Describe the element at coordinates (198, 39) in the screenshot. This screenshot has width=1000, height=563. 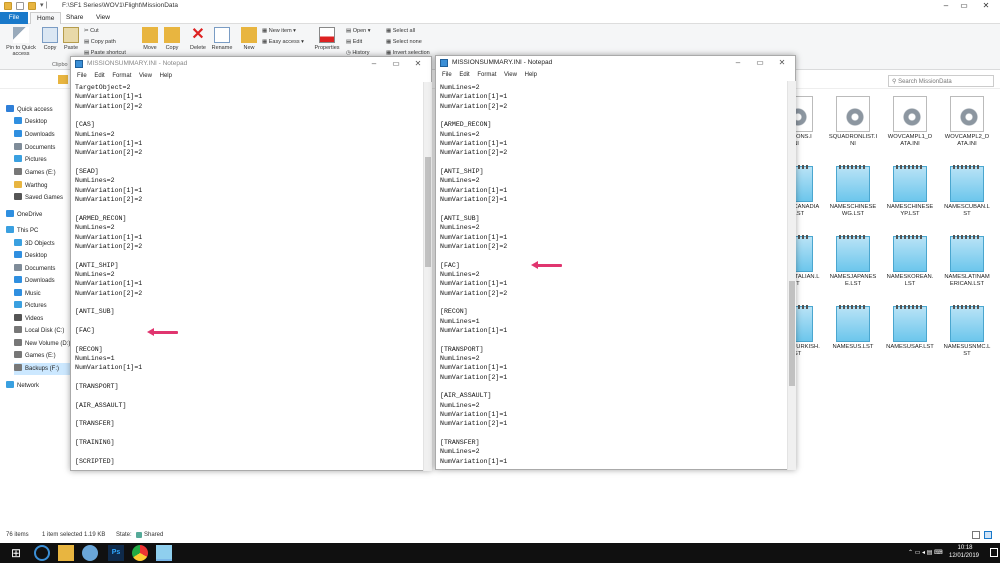
I see `delete-button: ✕ Delete` at that location.